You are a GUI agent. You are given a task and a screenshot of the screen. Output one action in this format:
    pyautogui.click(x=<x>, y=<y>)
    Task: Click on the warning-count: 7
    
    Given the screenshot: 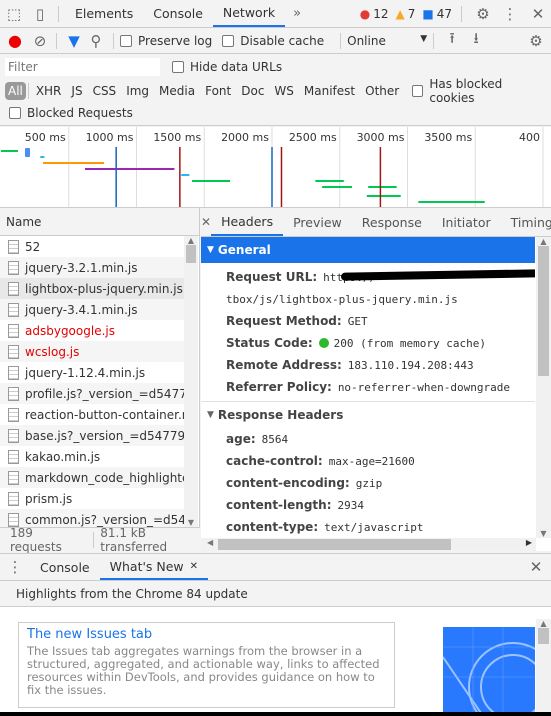 What is the action you would take?
    pyautogui.click(x=412, y=14)
    